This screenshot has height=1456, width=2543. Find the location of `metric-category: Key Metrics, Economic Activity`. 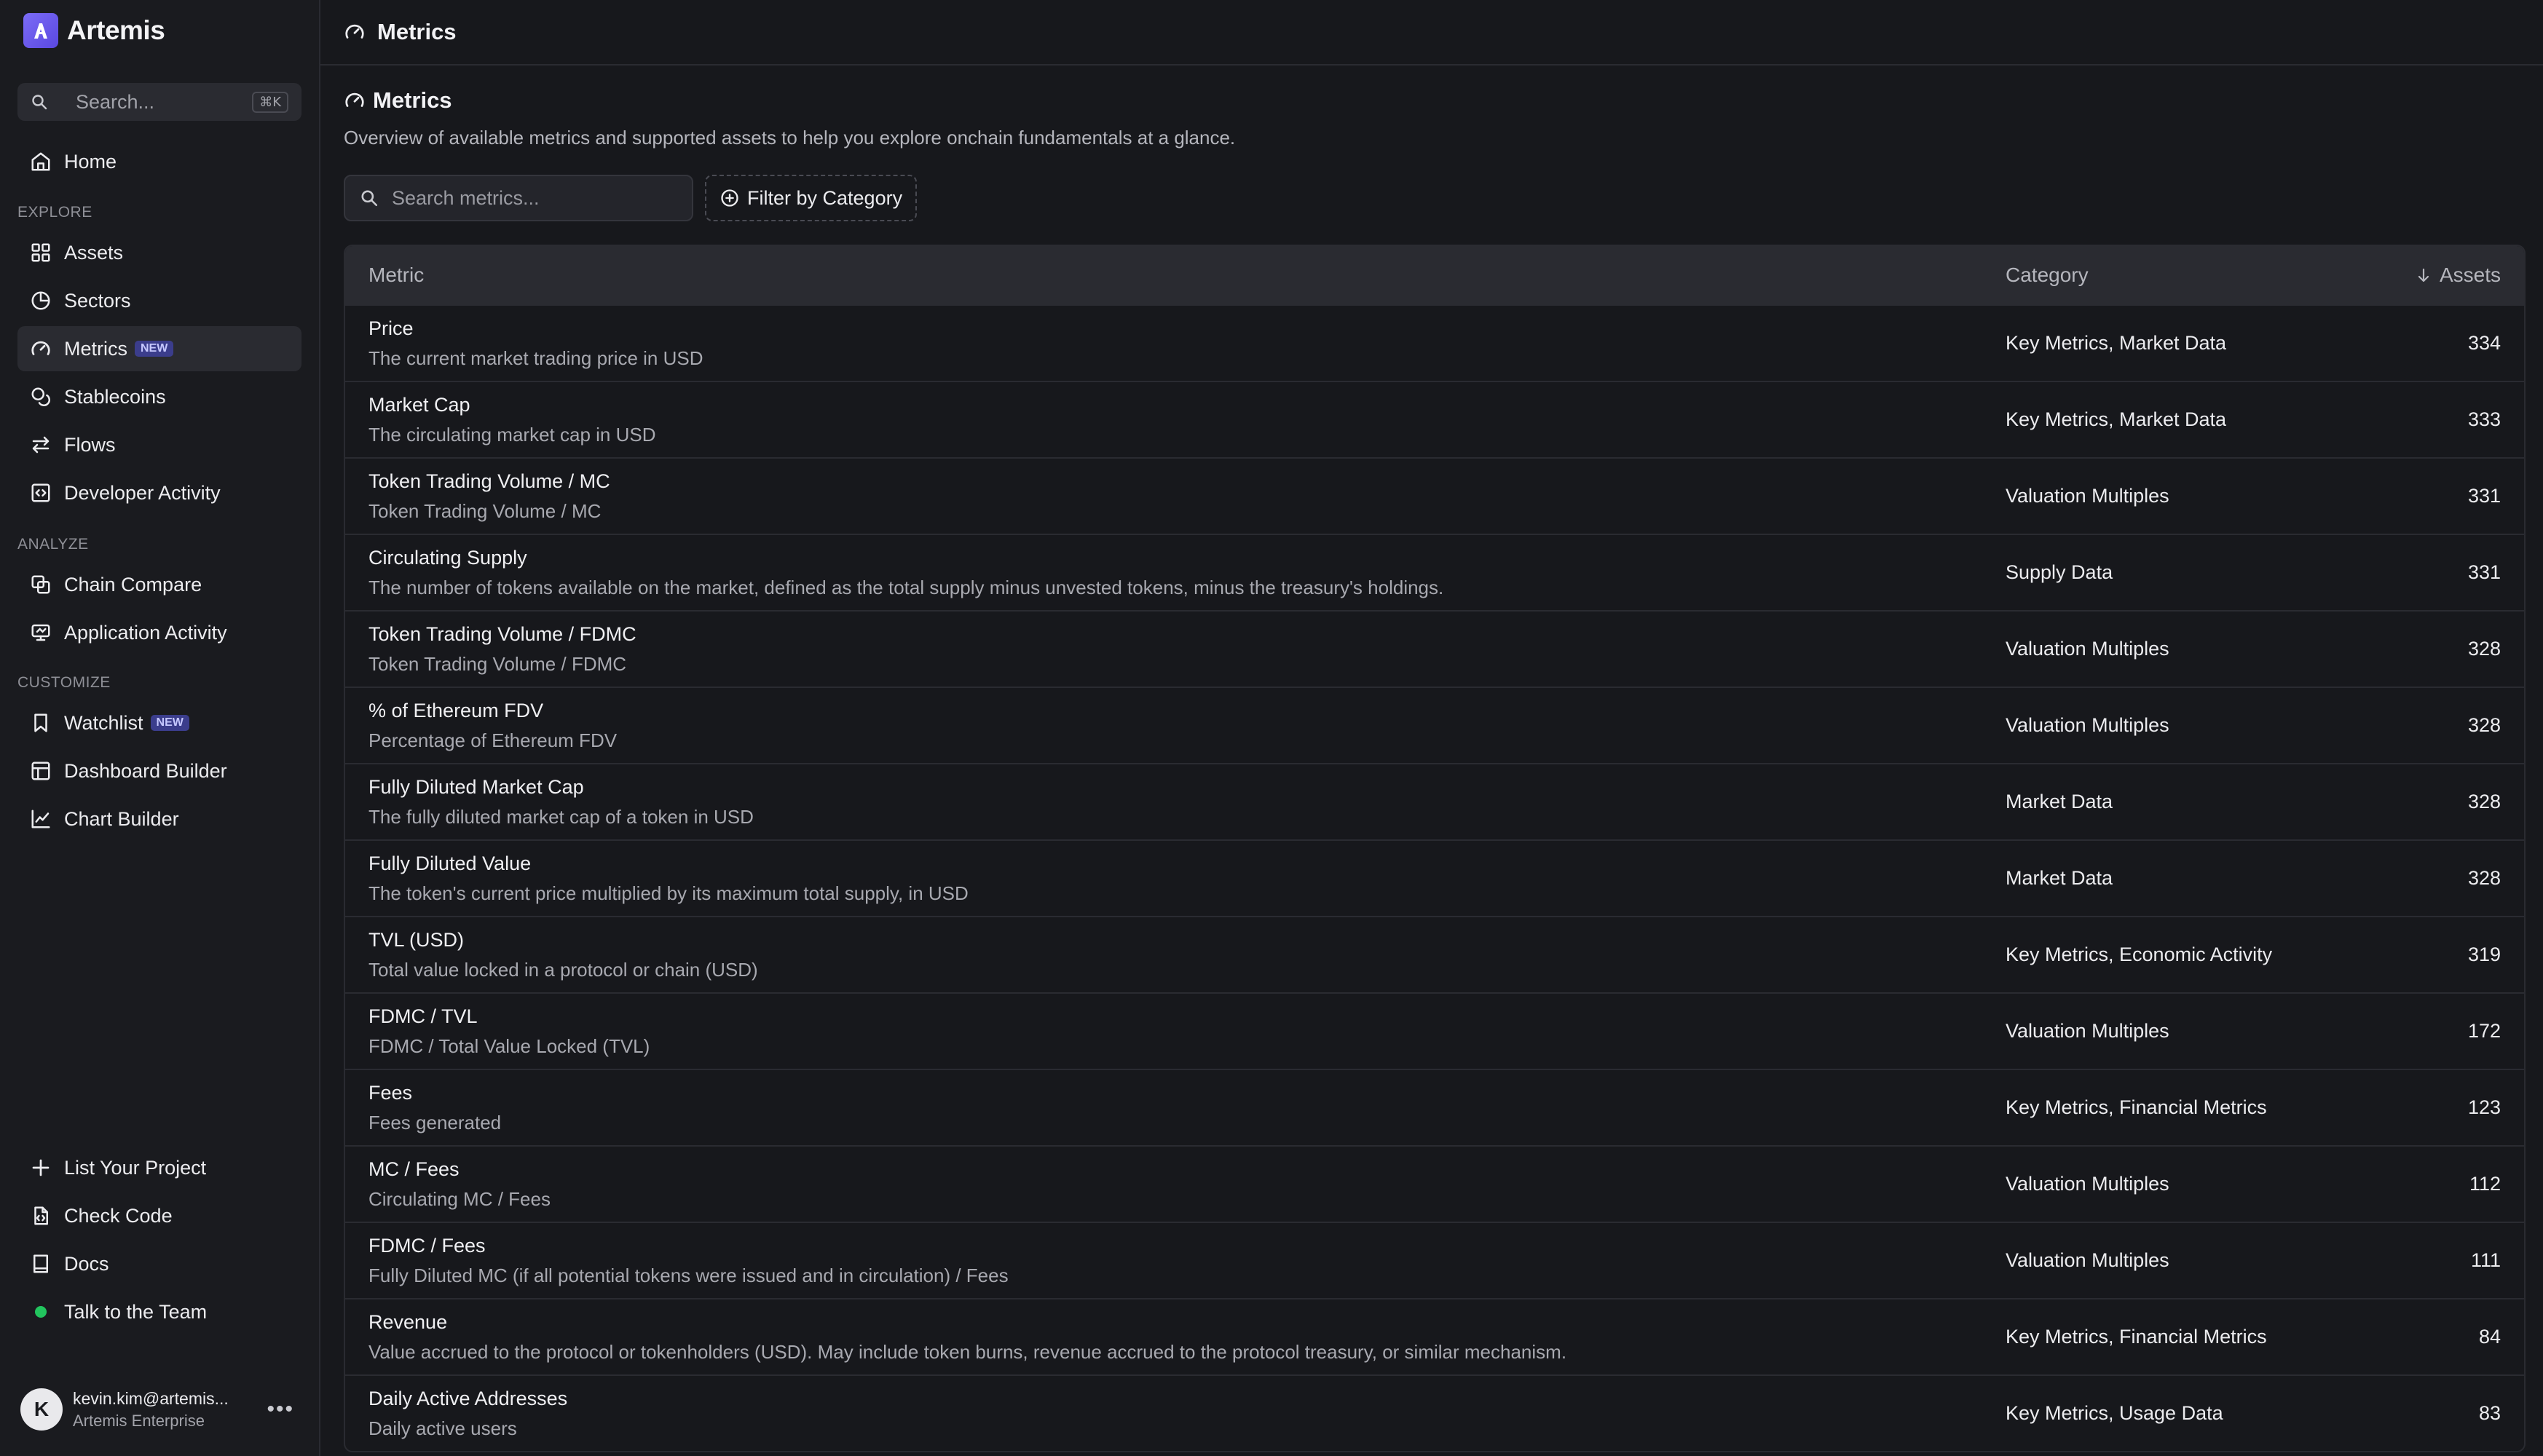

metric-category: Key Metrics, Economic Activity is located at coordinates (2139, 954).